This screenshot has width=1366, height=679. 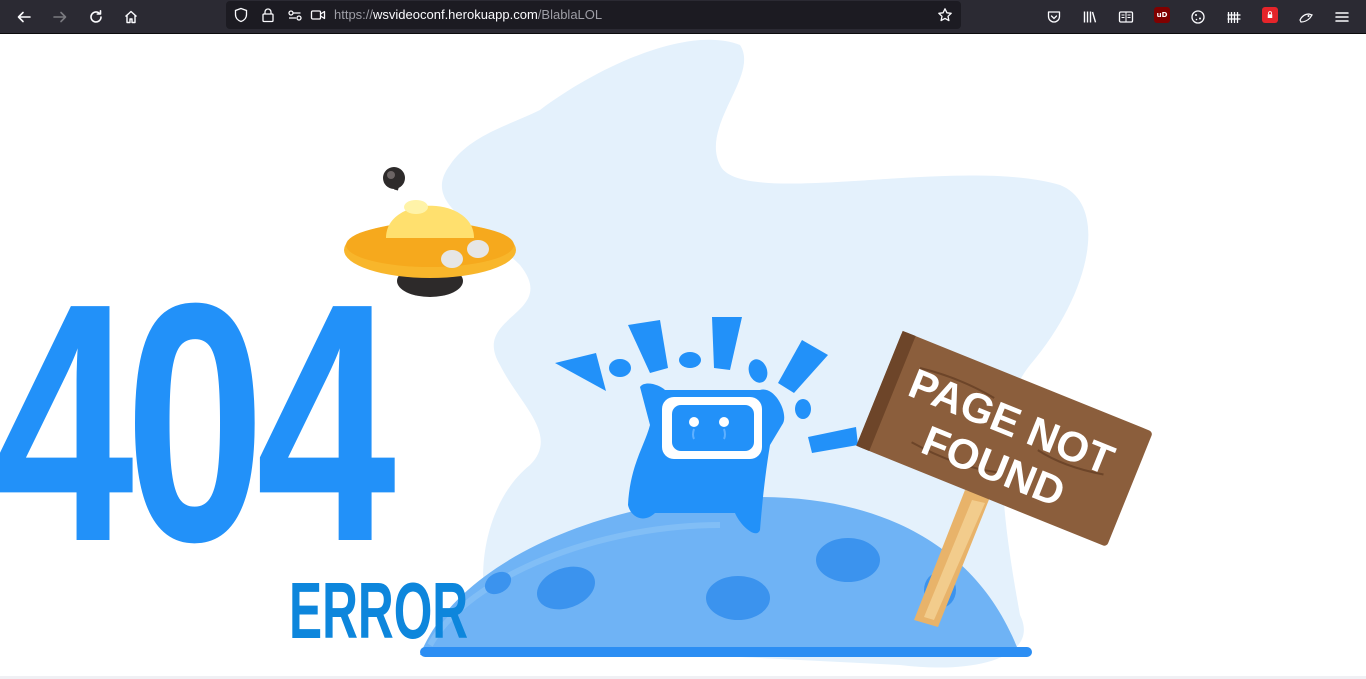 I want to click on url-path: /BlablaLOL, so click(x=570, y=14).